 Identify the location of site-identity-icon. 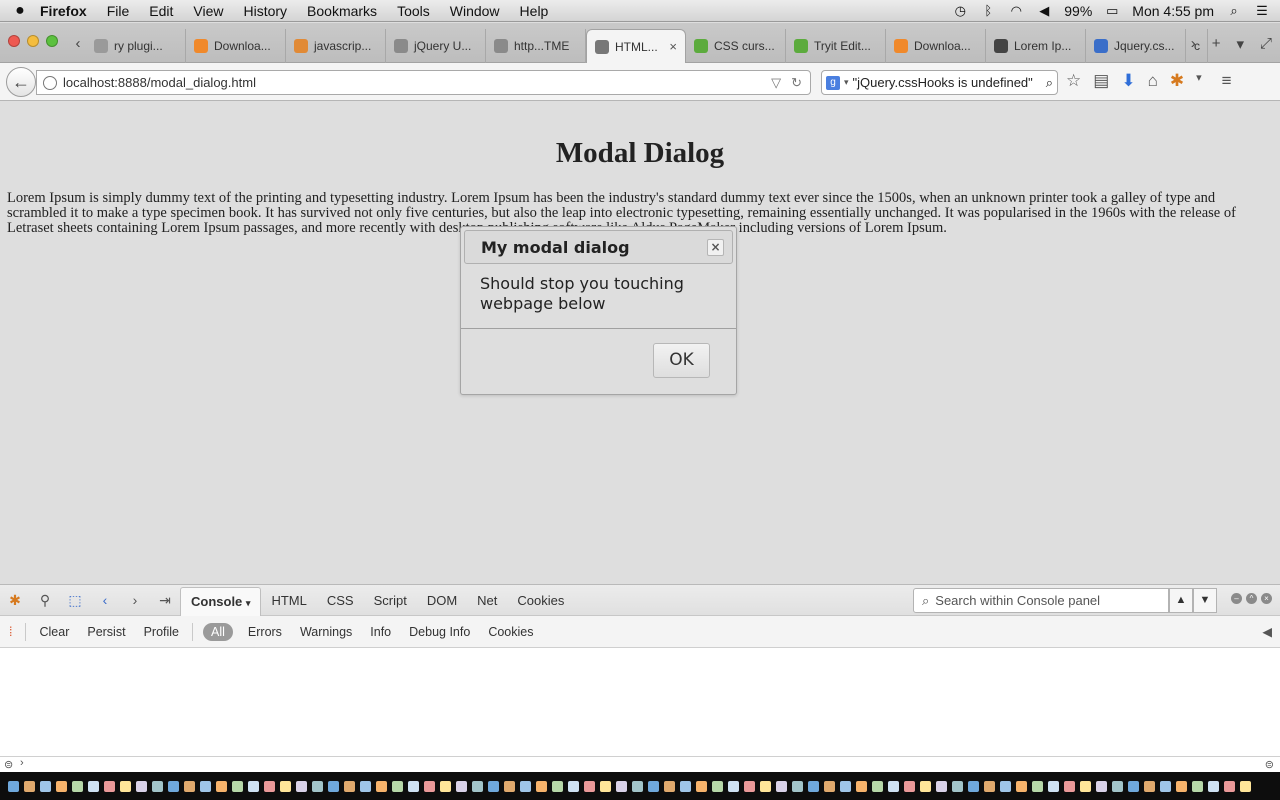
(50, 82).